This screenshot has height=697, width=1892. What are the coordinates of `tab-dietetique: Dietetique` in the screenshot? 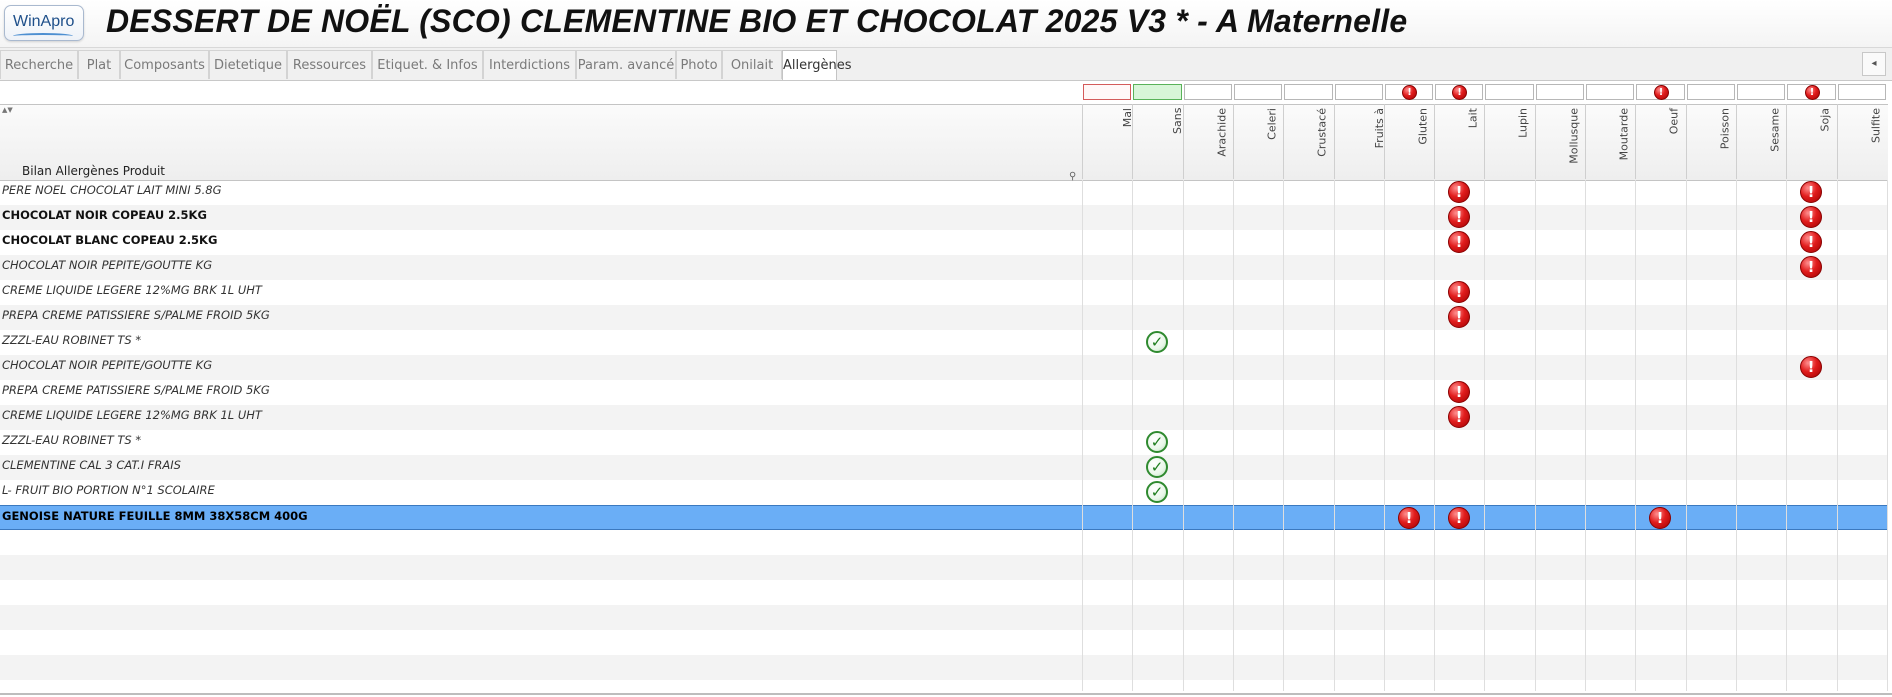 It's located at (248, 64).